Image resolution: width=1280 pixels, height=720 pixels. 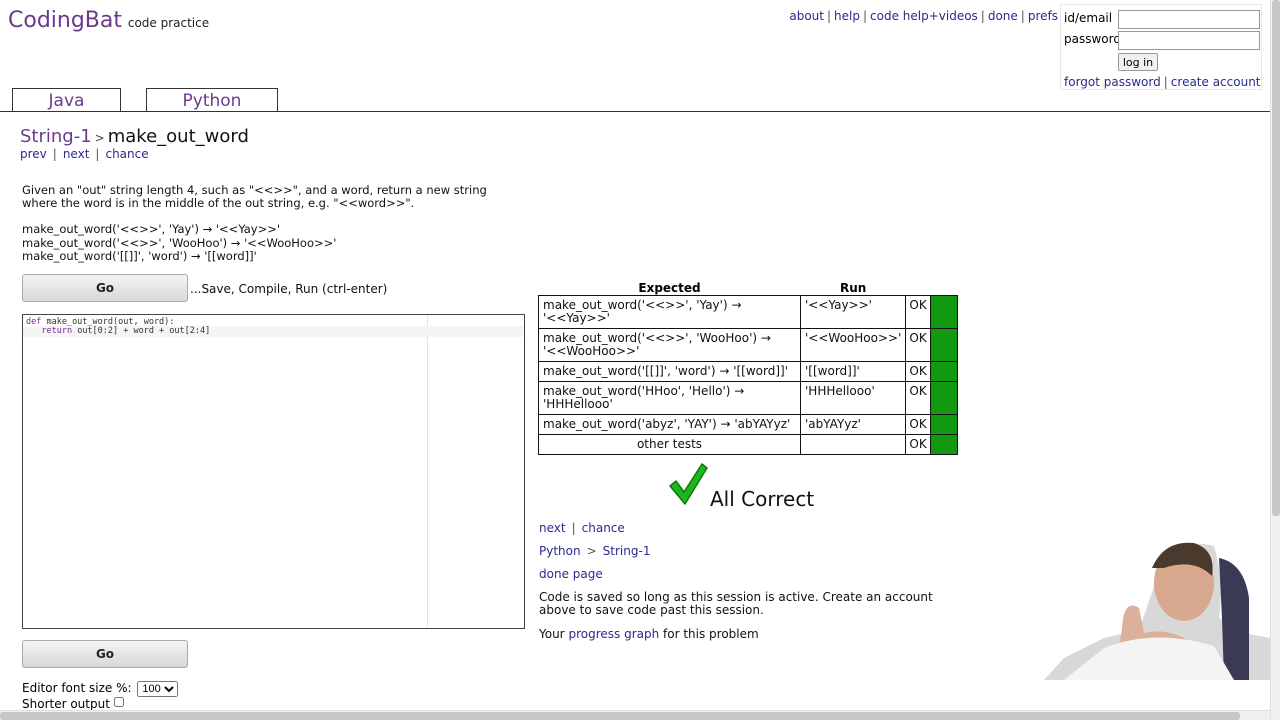 What do you see at coordinates (853, 312) in the screenshot?
I see `run-cell: '<<Yay>>'` at bounding box center [853, 312].